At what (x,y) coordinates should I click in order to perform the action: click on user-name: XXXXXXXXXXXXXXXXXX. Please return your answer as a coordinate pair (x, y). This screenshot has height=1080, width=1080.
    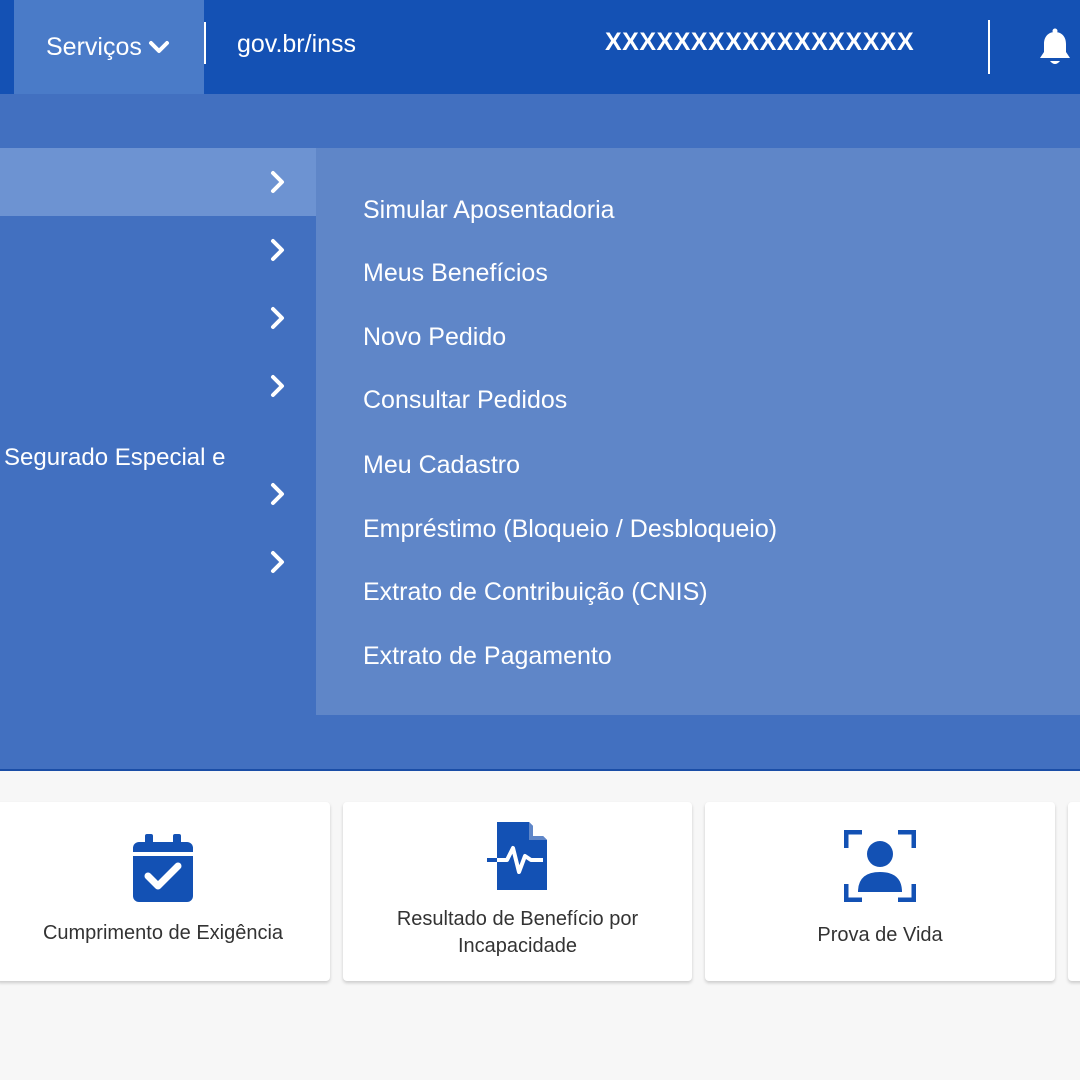
    Looking at the image, I should click on (759, 42).